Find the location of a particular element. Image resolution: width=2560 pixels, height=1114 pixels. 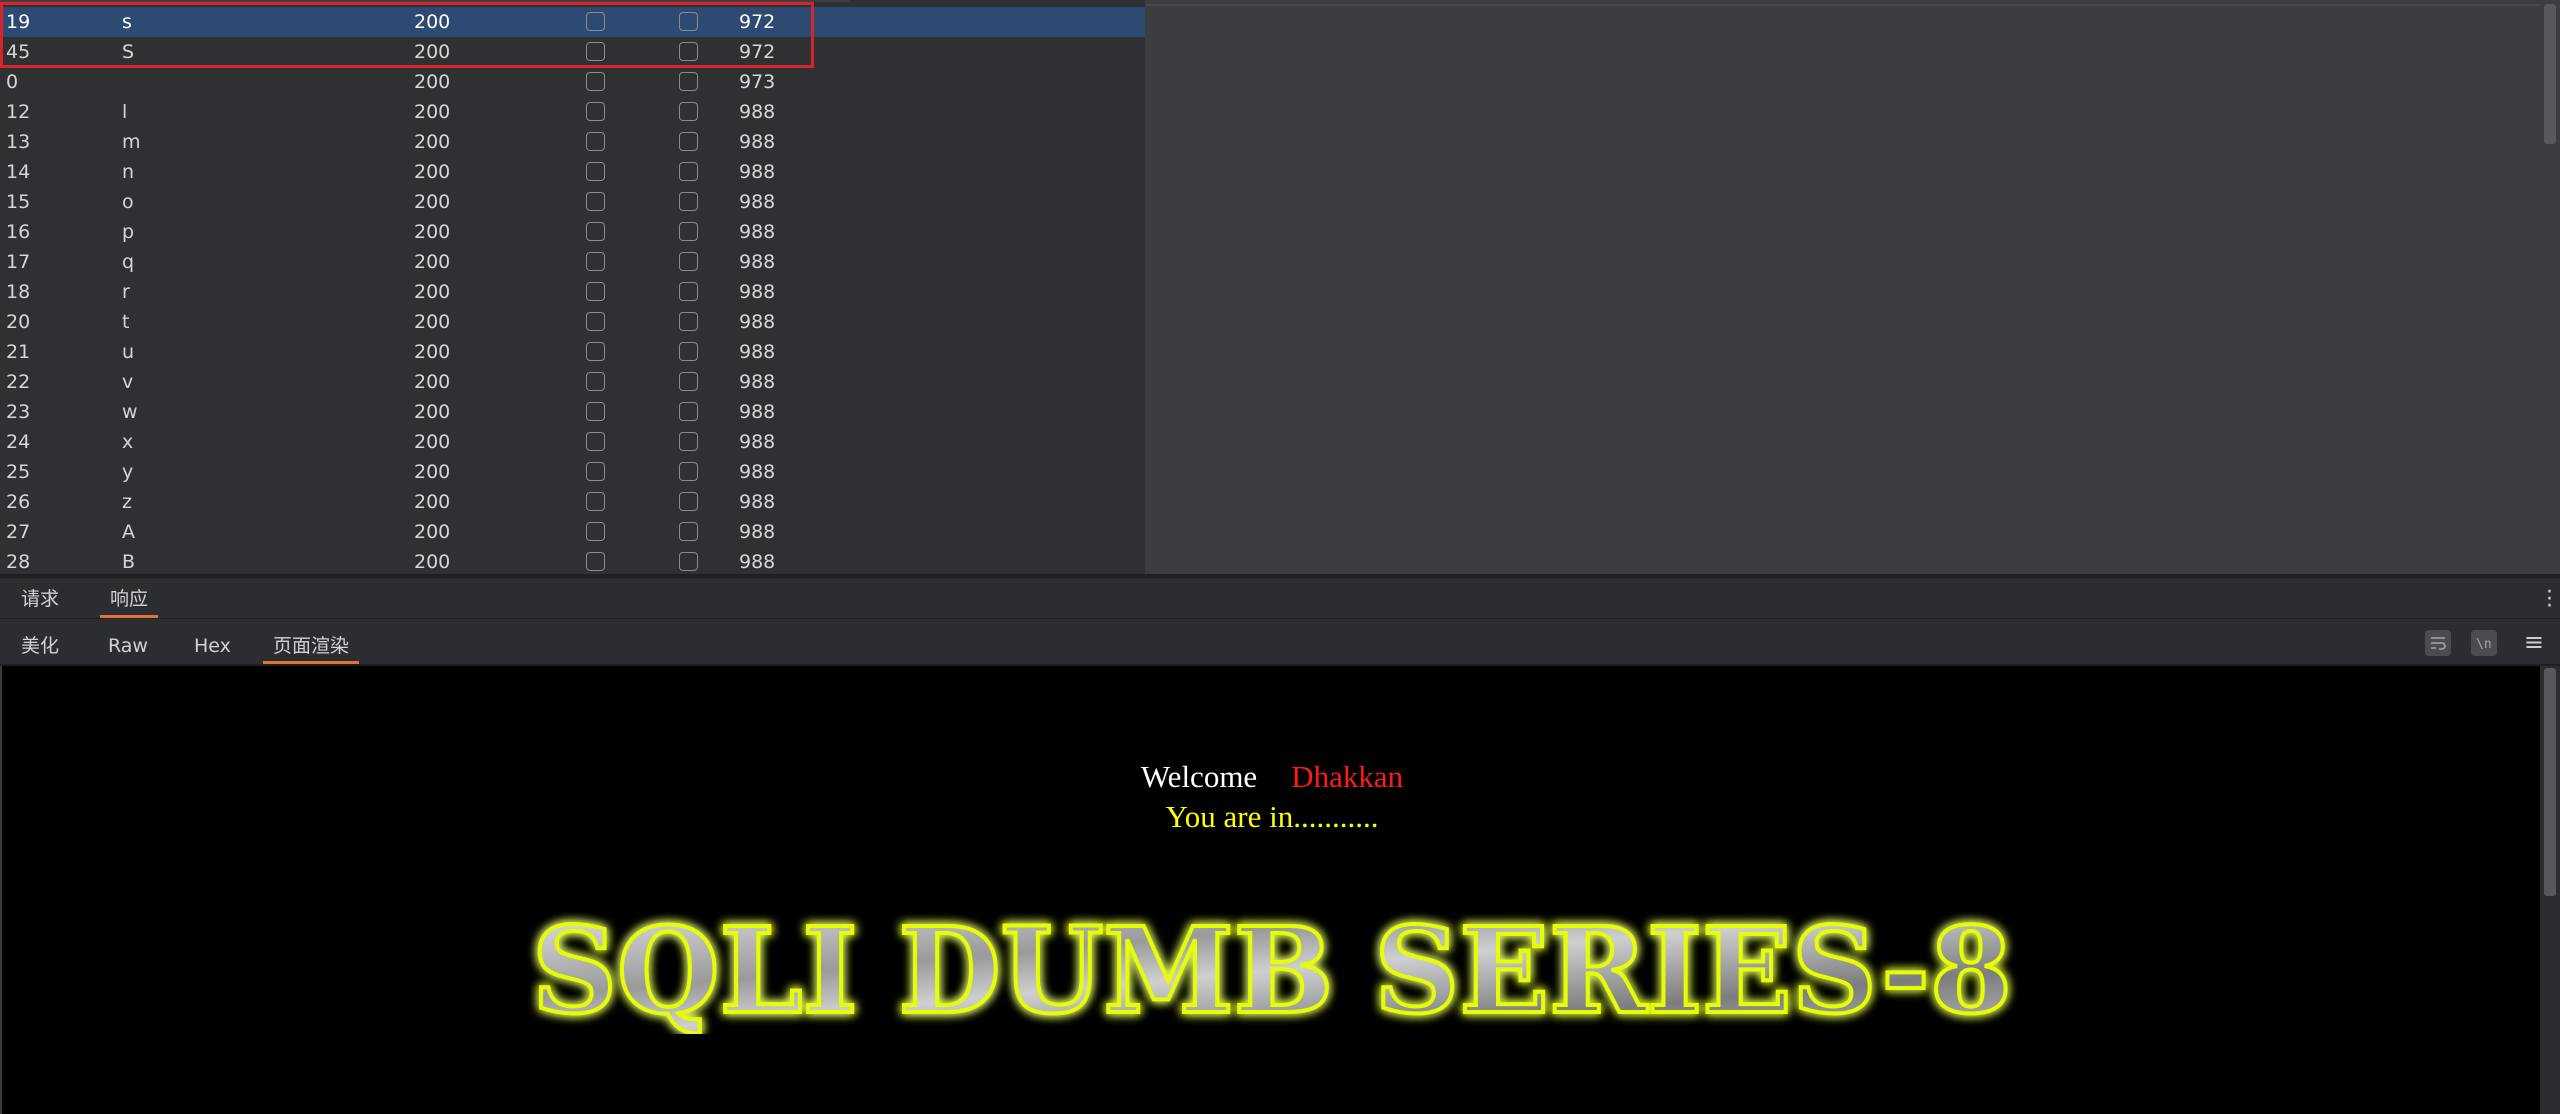

table-row: 24 x 200 988 is located at coordinates (572, 442).